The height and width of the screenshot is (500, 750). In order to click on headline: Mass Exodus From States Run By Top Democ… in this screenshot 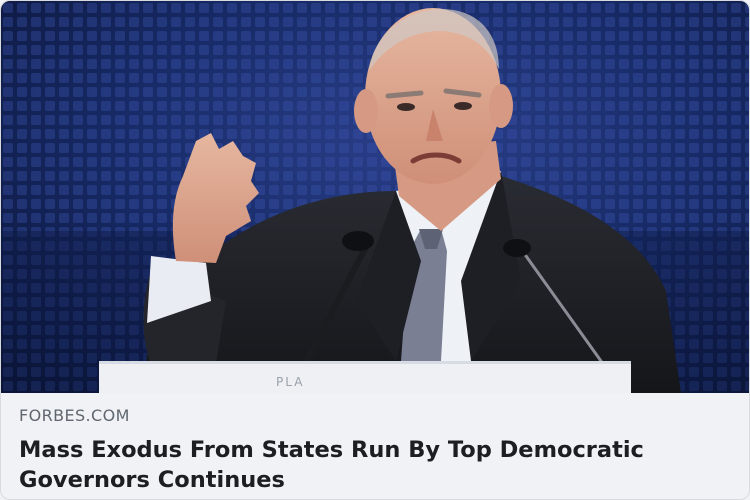, I will do `click(376, 465)`.